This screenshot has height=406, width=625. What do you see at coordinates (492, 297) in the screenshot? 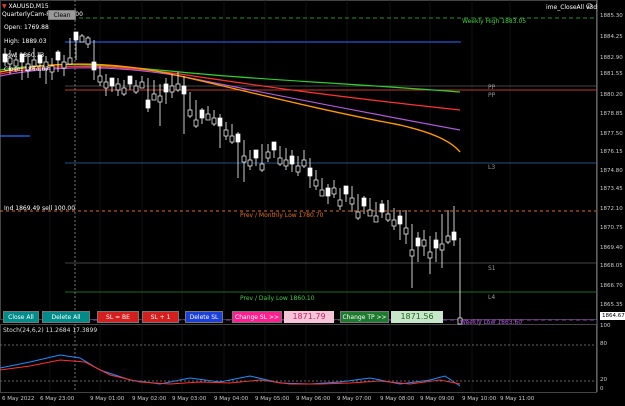
I see `l4-label: L4` at bounding box center [492, 297].